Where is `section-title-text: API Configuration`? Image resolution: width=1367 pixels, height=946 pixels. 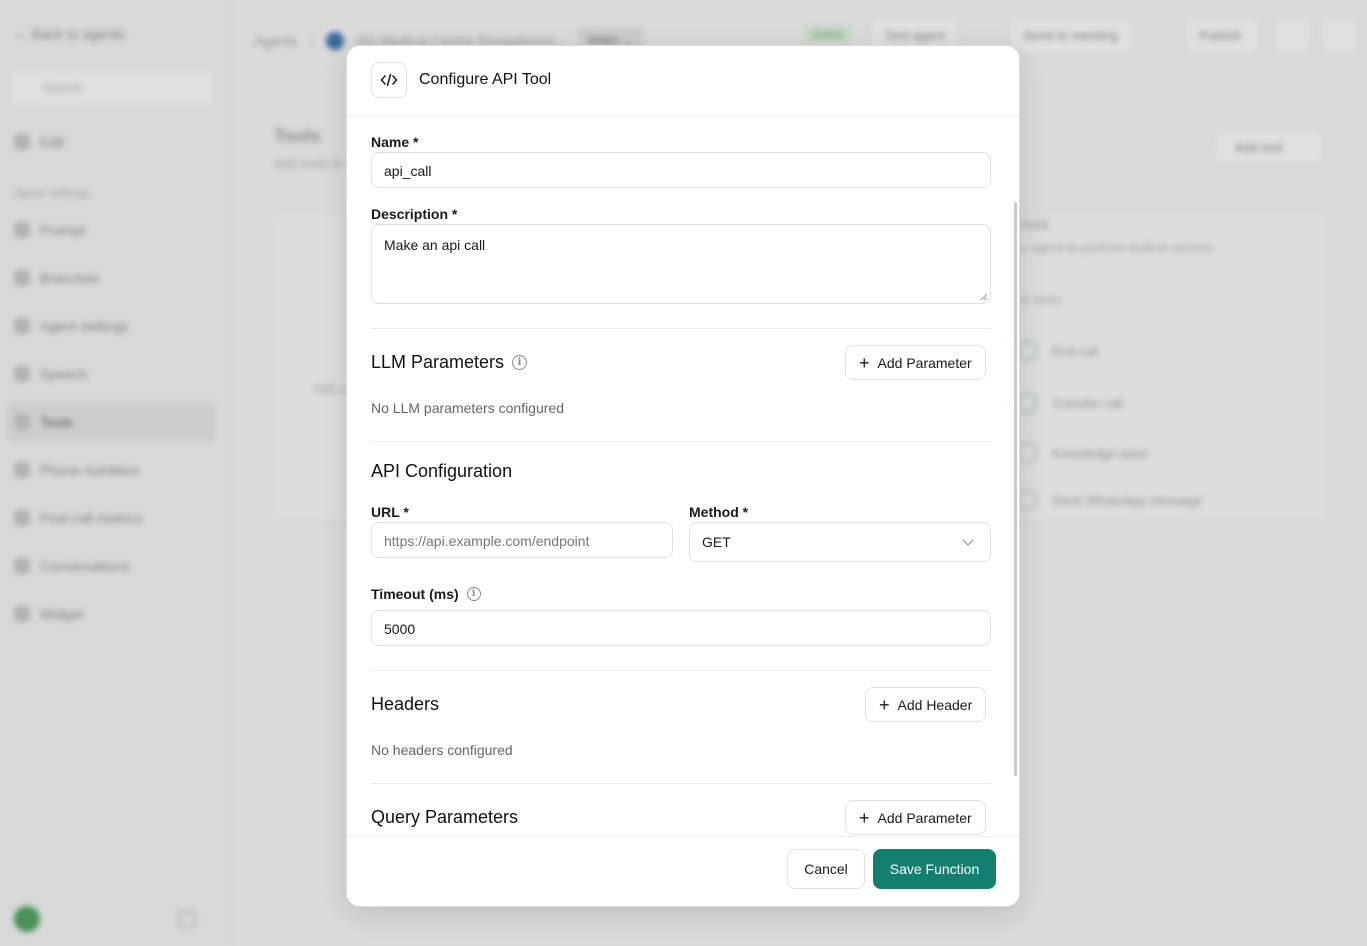
section-title-text: API Configuration is located at coordinates (442, 471).